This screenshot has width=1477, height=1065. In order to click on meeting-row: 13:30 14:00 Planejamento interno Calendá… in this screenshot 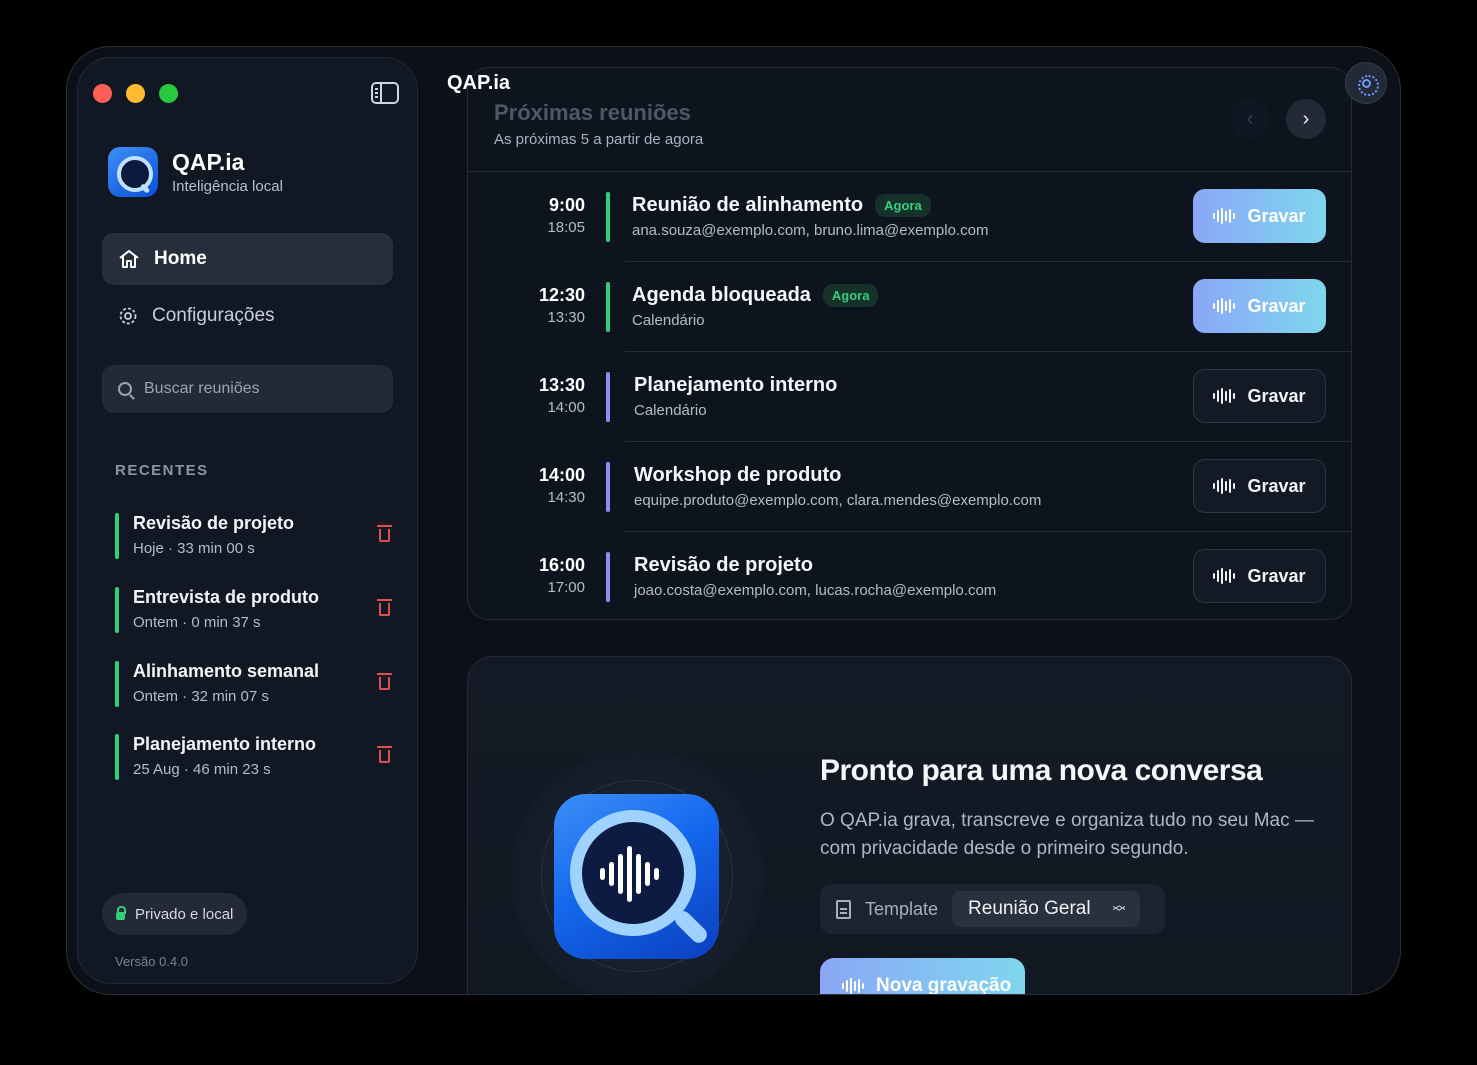, I will do `click(909, 397)`.